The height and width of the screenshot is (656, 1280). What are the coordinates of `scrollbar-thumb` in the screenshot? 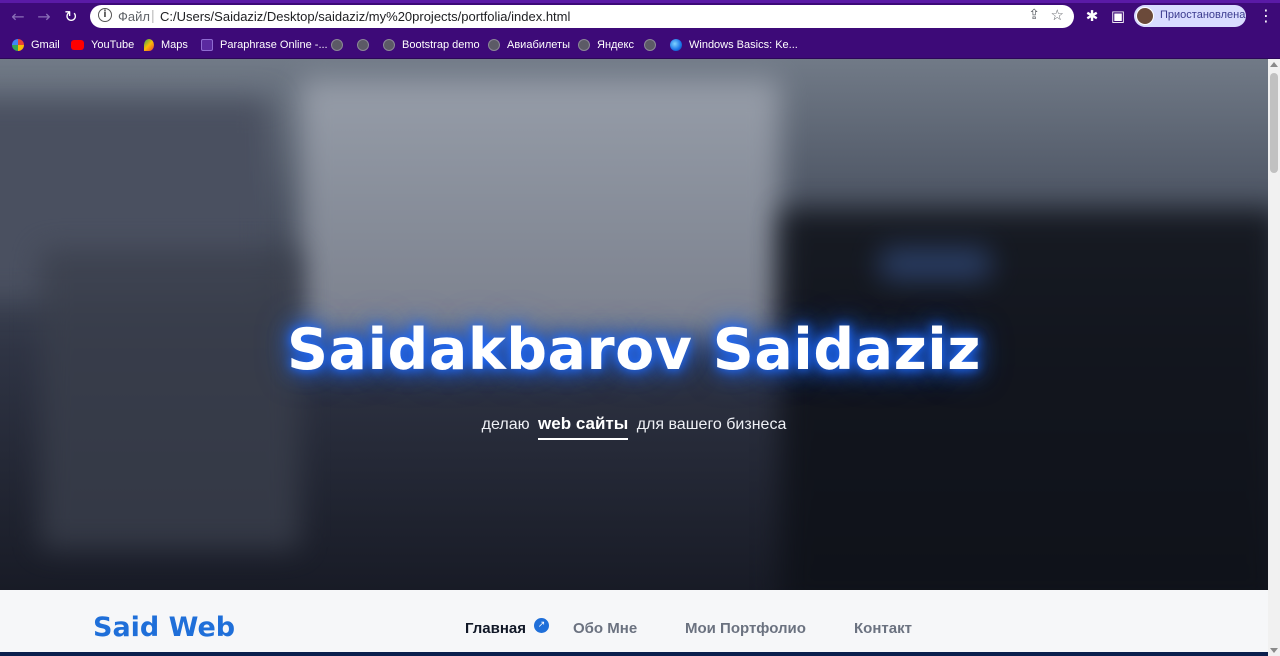 It's located at (1274, 123).